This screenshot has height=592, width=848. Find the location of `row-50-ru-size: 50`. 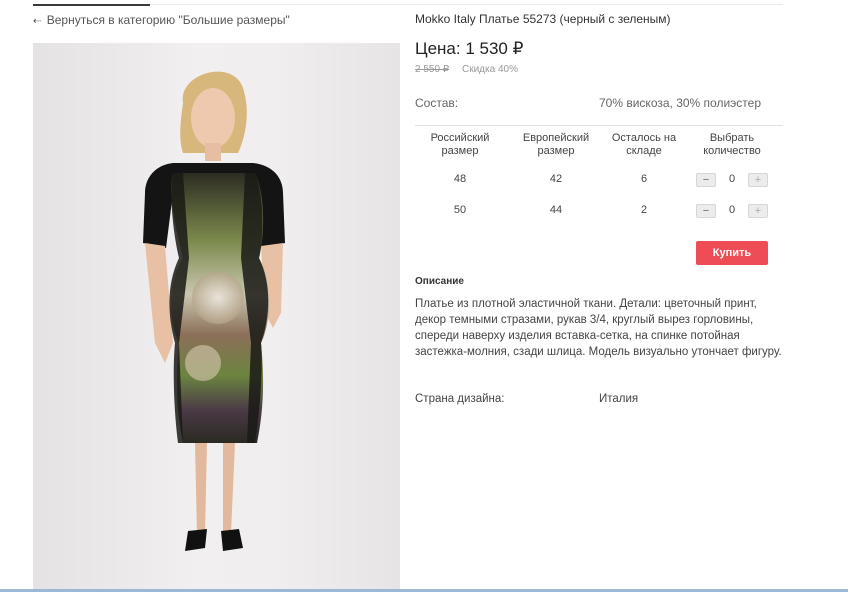

row-50-ru-size: 50 is located at coordinates (460, 210).